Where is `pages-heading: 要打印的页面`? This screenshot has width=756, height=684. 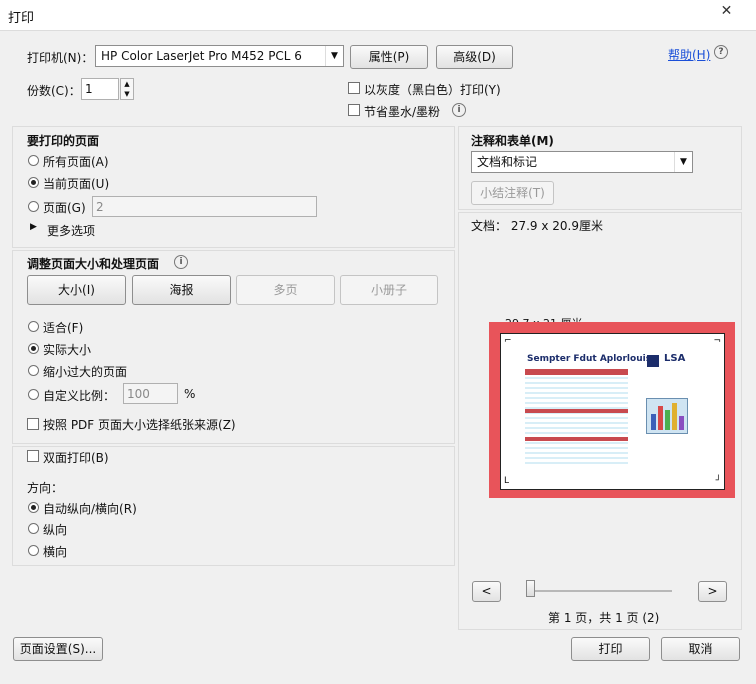 pages-heading: 要打印的页面 is located at coordinates (63, 141).